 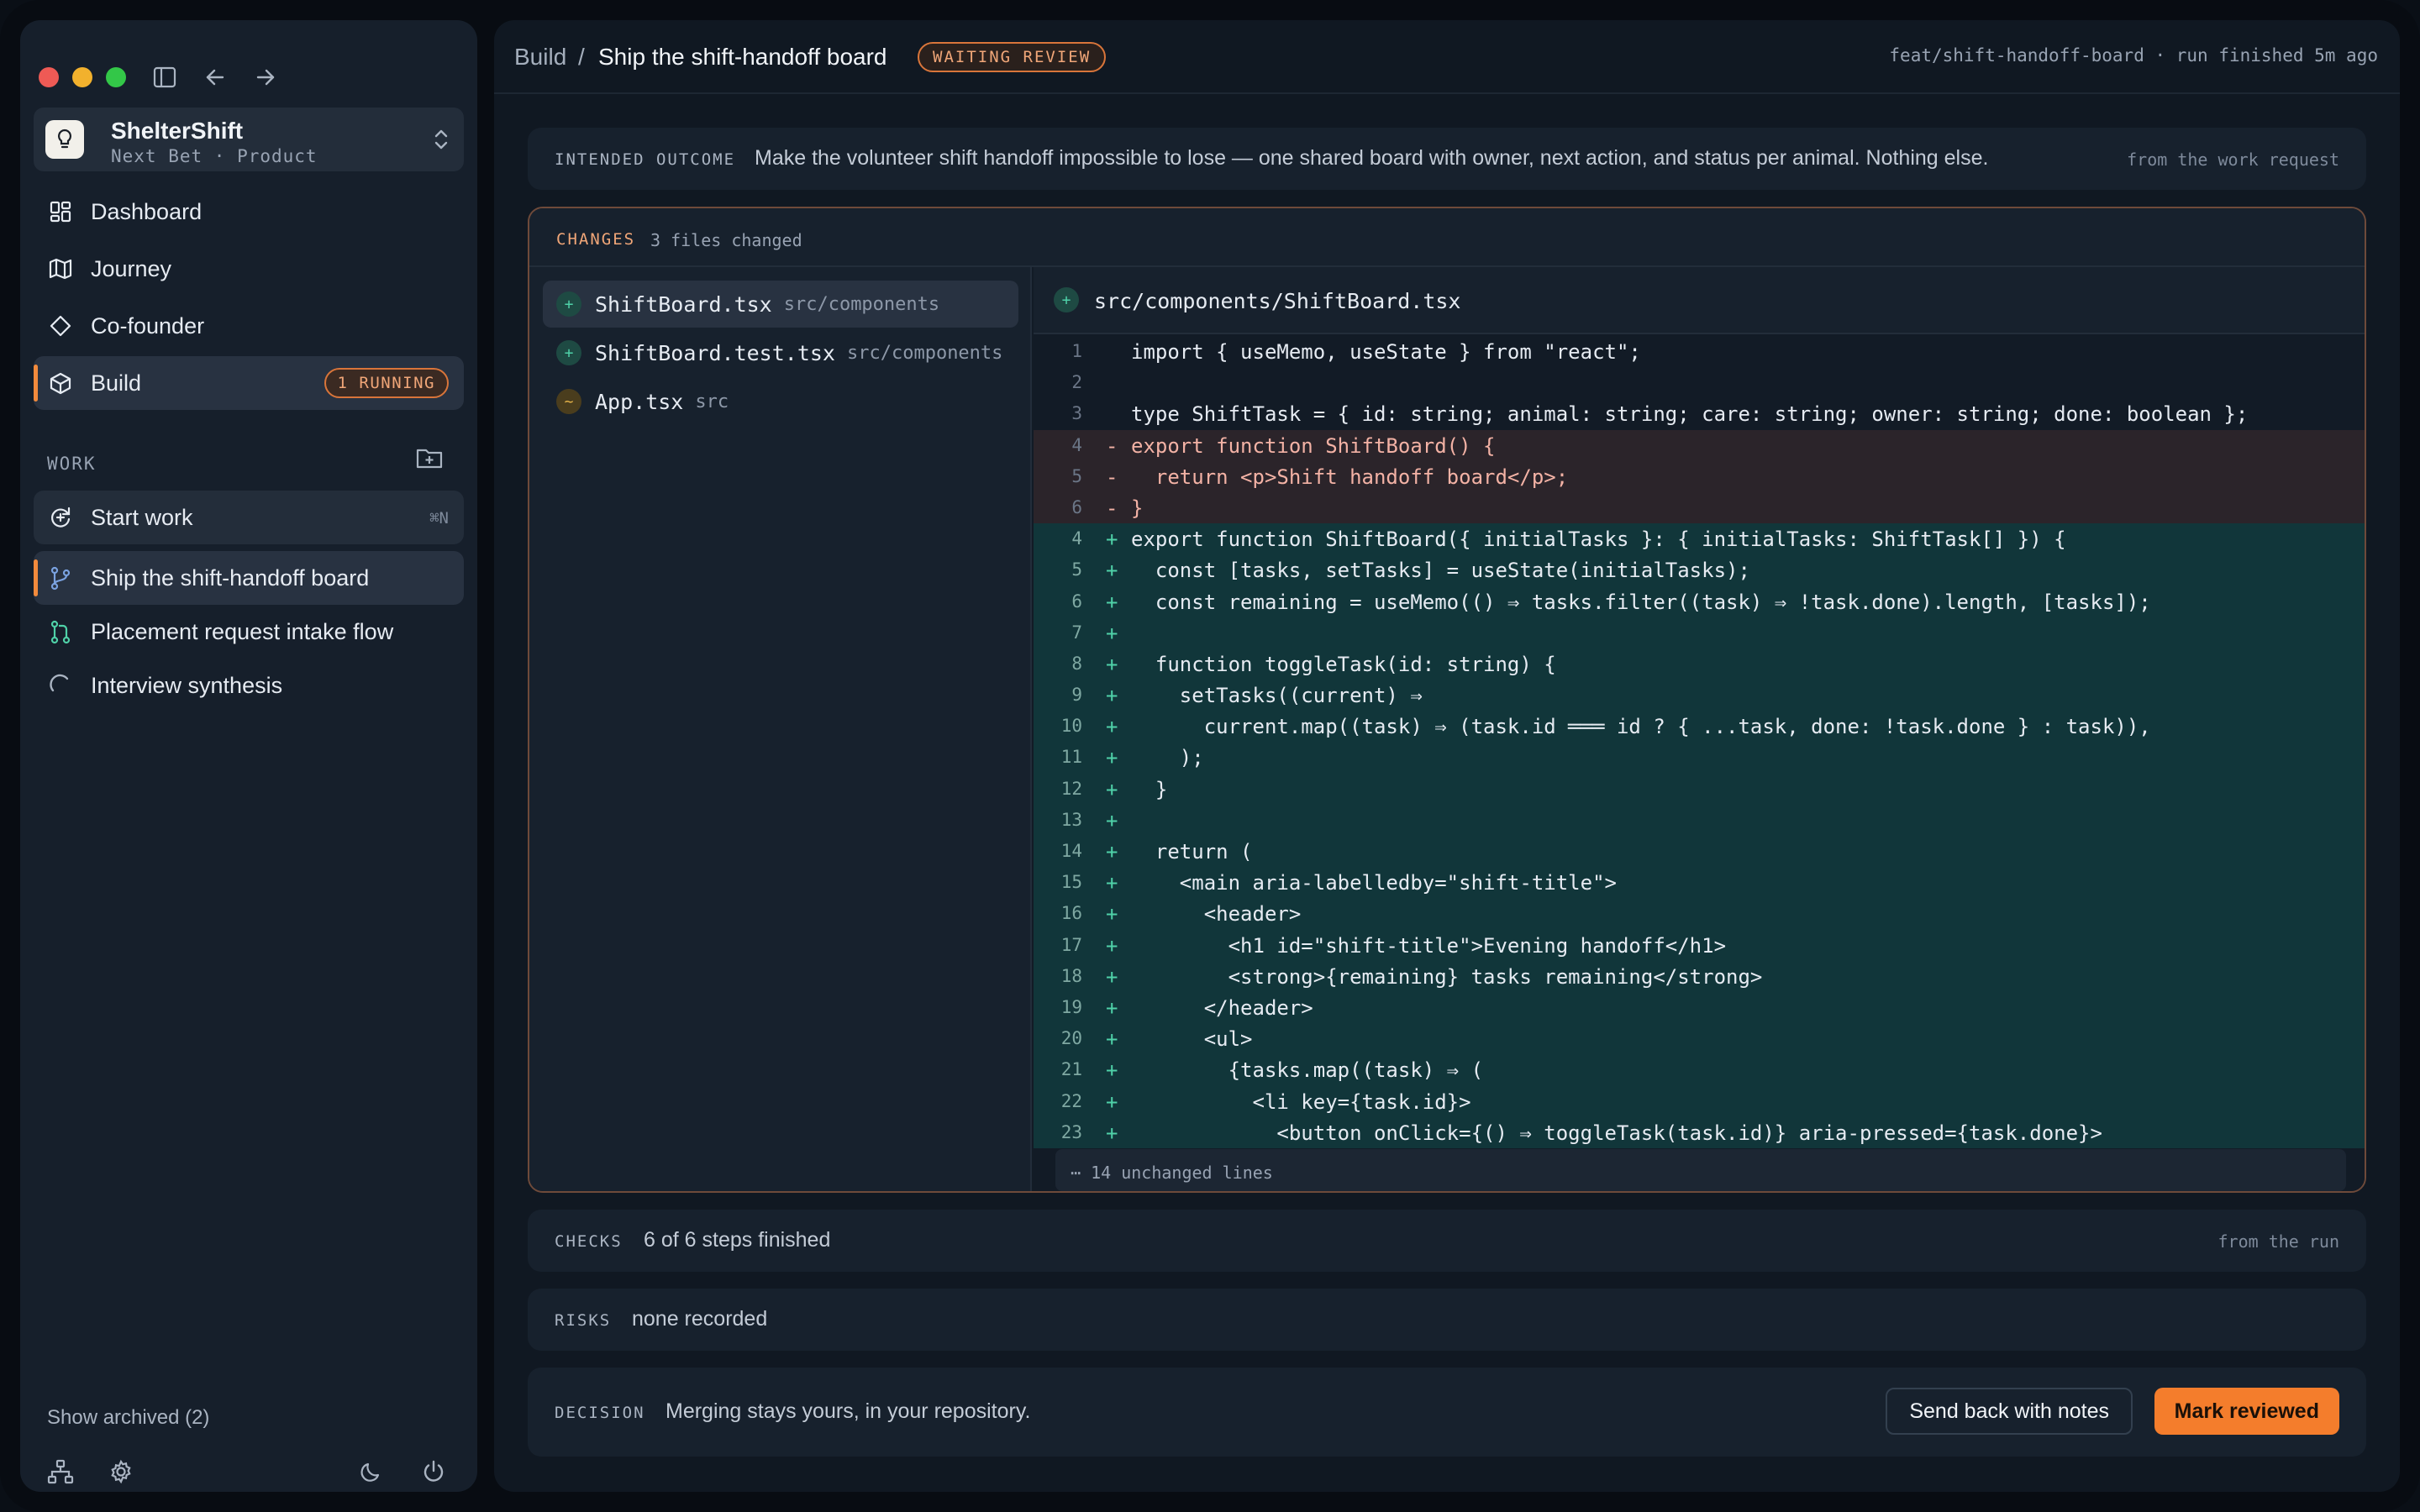 I want to click on risks-panel: RISKS none recorded, so click(x=1447, y=1320).